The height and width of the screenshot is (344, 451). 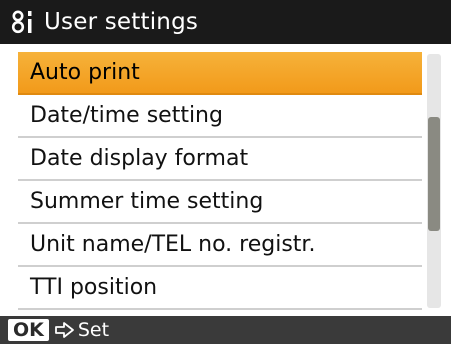 I want to click on arrow-right-icon, so click(x=64, y=330).